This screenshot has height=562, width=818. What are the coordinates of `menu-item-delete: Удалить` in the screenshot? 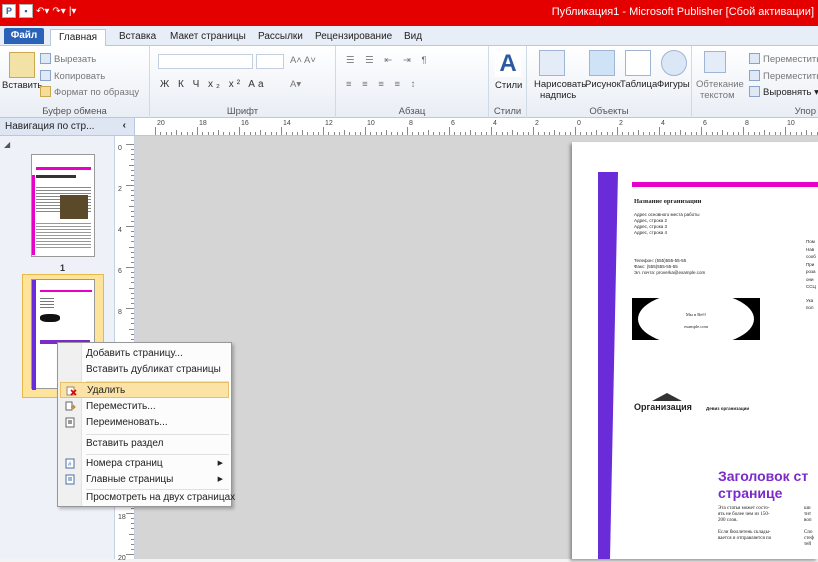 It's located at (144, 390).